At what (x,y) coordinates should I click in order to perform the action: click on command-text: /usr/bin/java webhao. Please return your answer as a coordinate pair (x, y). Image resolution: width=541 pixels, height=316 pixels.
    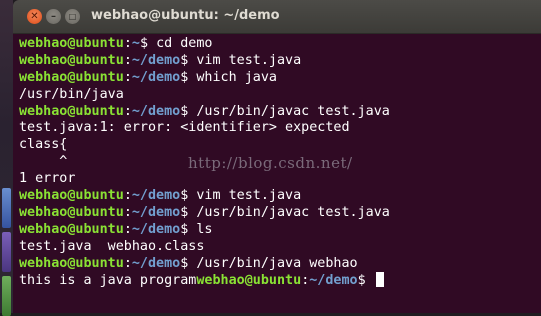
    Looking at the image, I should click on (277, 263).